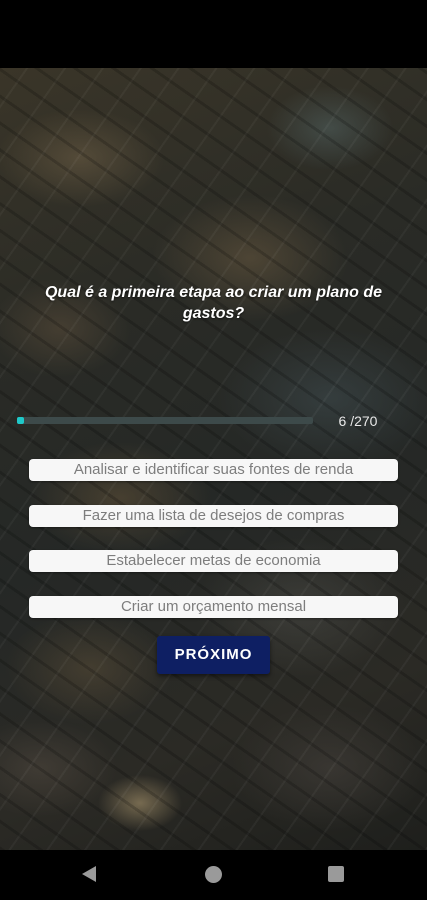  I want to click on answer-option-2: Fazer uma lista de desejos de compras, so click(213, 516).